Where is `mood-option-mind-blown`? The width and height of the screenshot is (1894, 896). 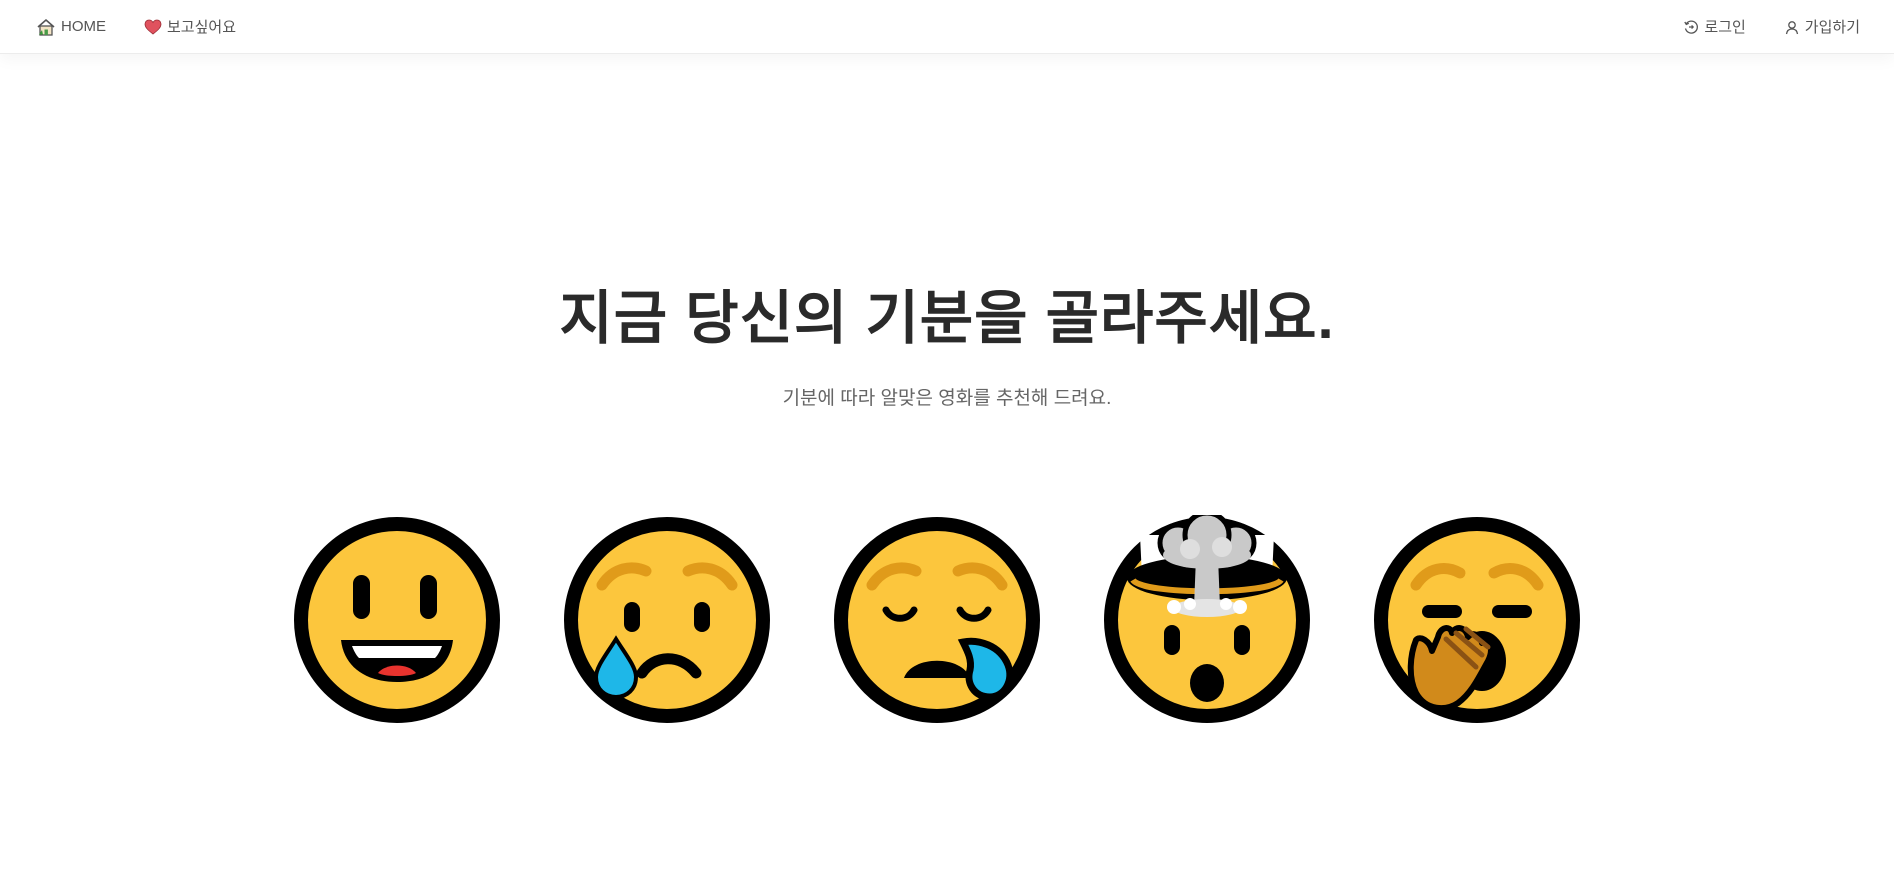 mood-option-mind-blown is located at coordinates (1207, 620).